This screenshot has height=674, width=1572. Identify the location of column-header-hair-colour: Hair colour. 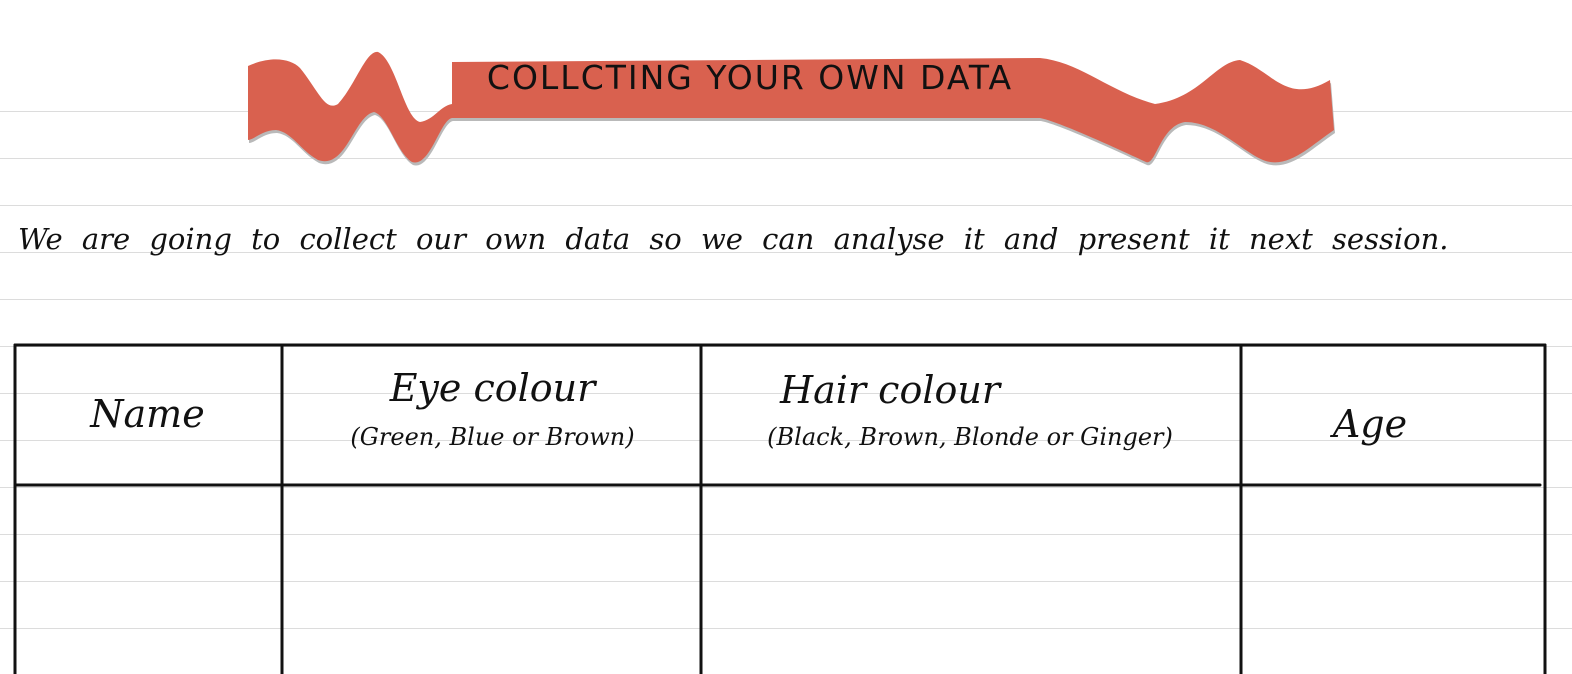
(890, 390).